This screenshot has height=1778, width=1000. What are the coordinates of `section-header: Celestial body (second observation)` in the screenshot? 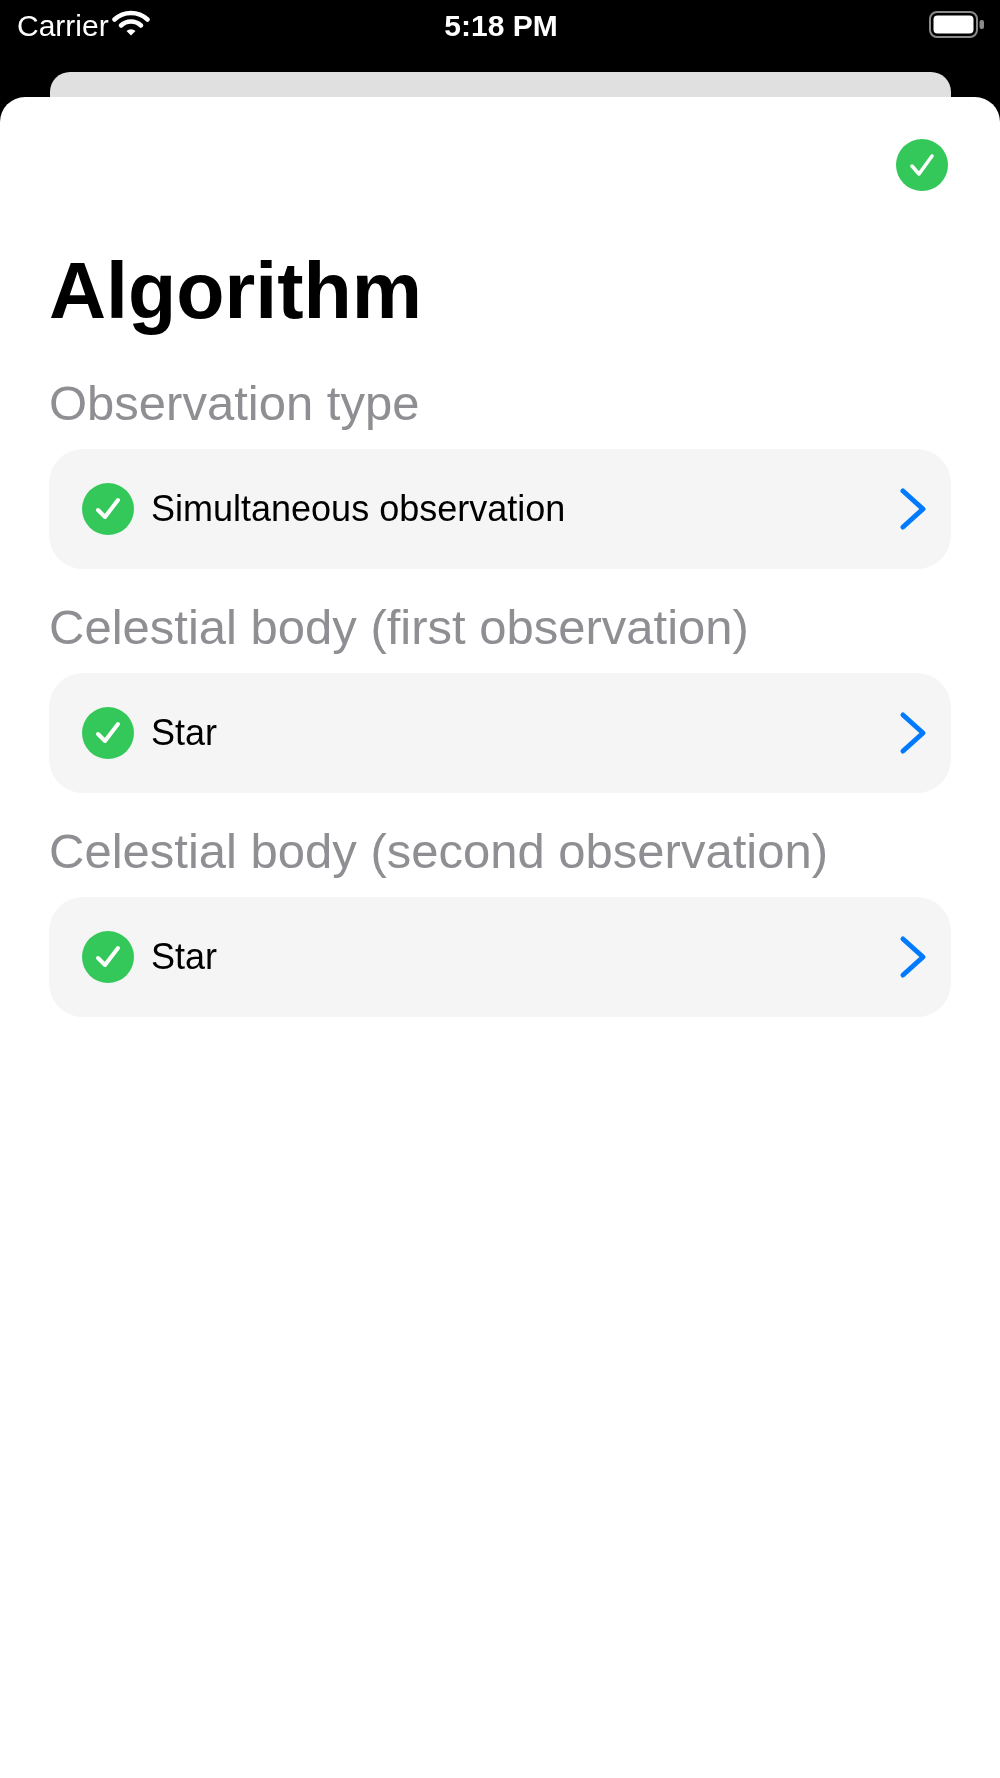 It's located at (439, 851).